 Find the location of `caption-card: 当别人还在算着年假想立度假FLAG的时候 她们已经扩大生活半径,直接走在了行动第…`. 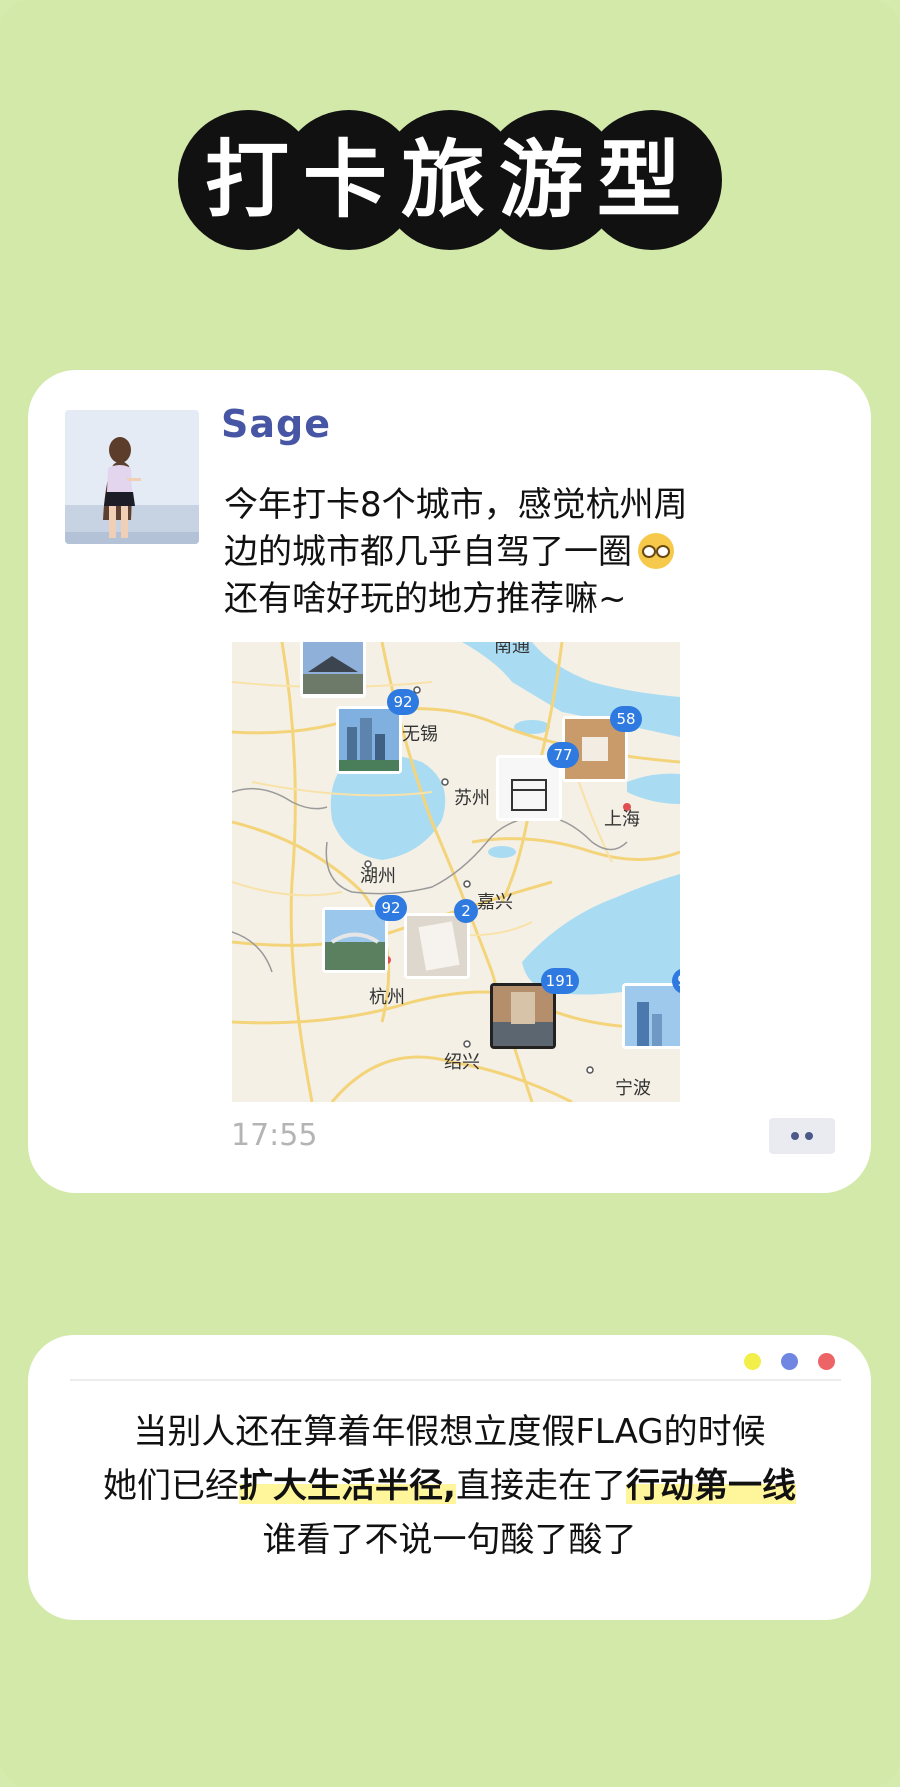

caption-card: 当别人还在算着年假想立度假FLAG的时候 她们已经扩大生活半径,直接走在了行动第… is located at coordinates (449, 1477).